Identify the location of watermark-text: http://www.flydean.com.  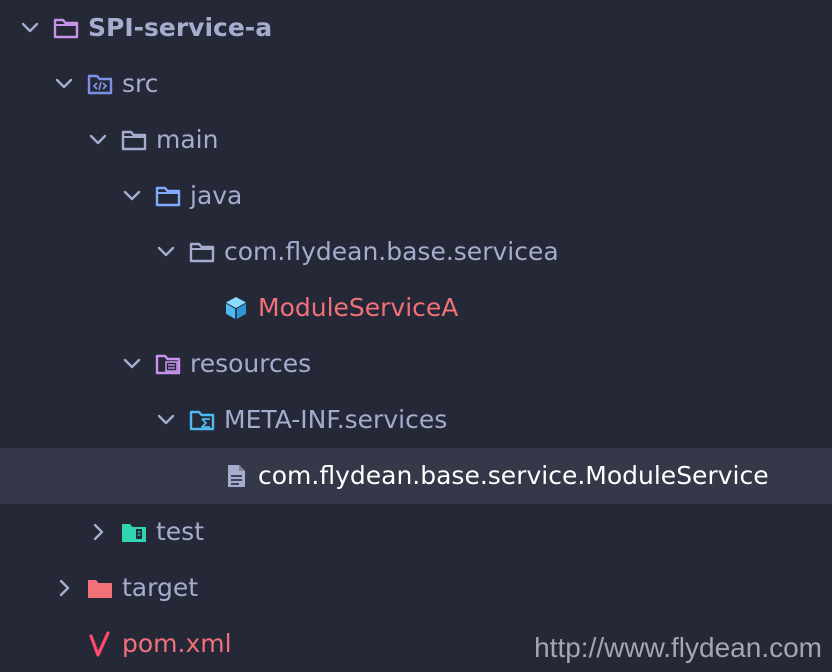
(678, 647).